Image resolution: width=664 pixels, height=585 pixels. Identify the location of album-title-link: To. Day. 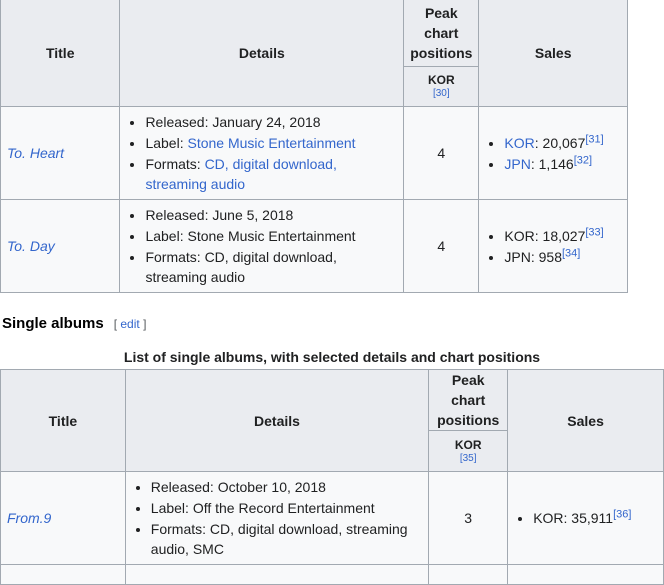
(31, 246).